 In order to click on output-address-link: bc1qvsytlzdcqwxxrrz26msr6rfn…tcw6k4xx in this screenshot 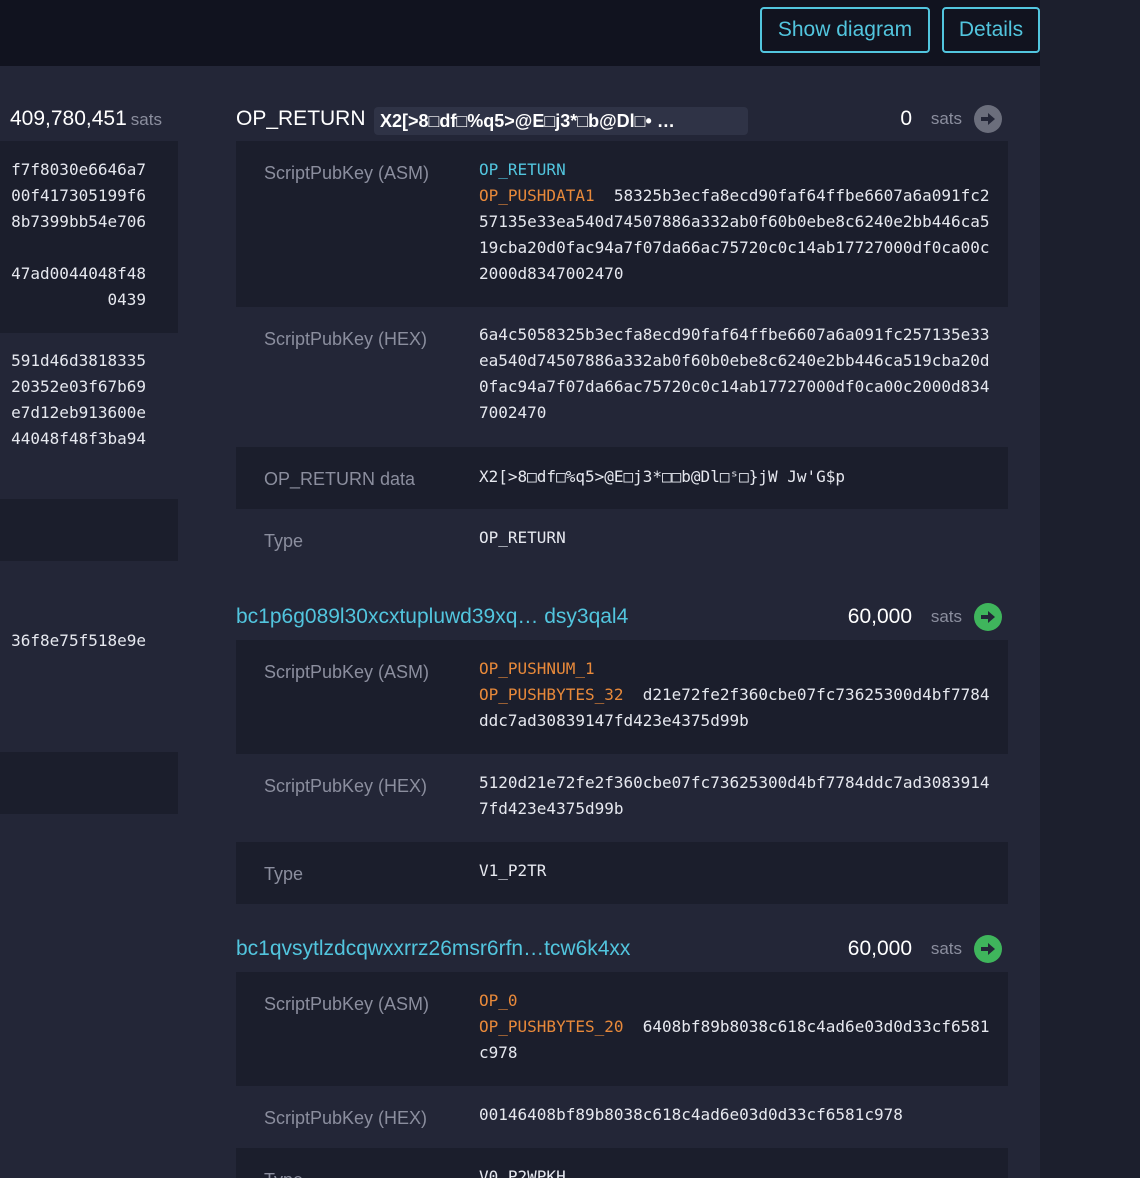, I will do `click(433, 949)`.